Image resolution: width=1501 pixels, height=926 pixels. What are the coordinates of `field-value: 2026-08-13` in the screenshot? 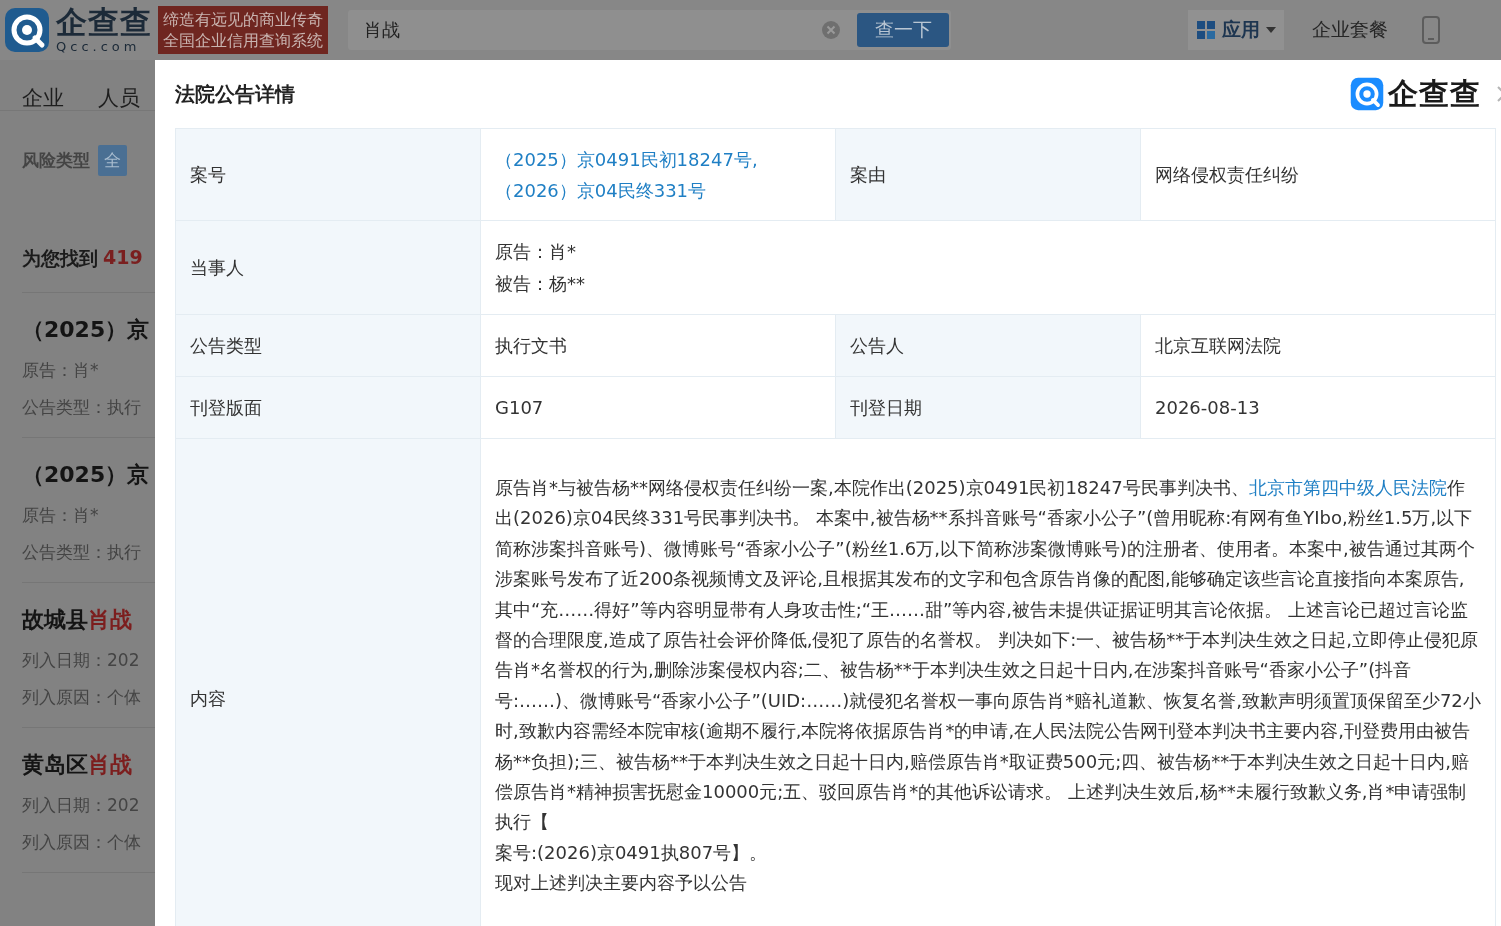 It's located at (1318, 408).